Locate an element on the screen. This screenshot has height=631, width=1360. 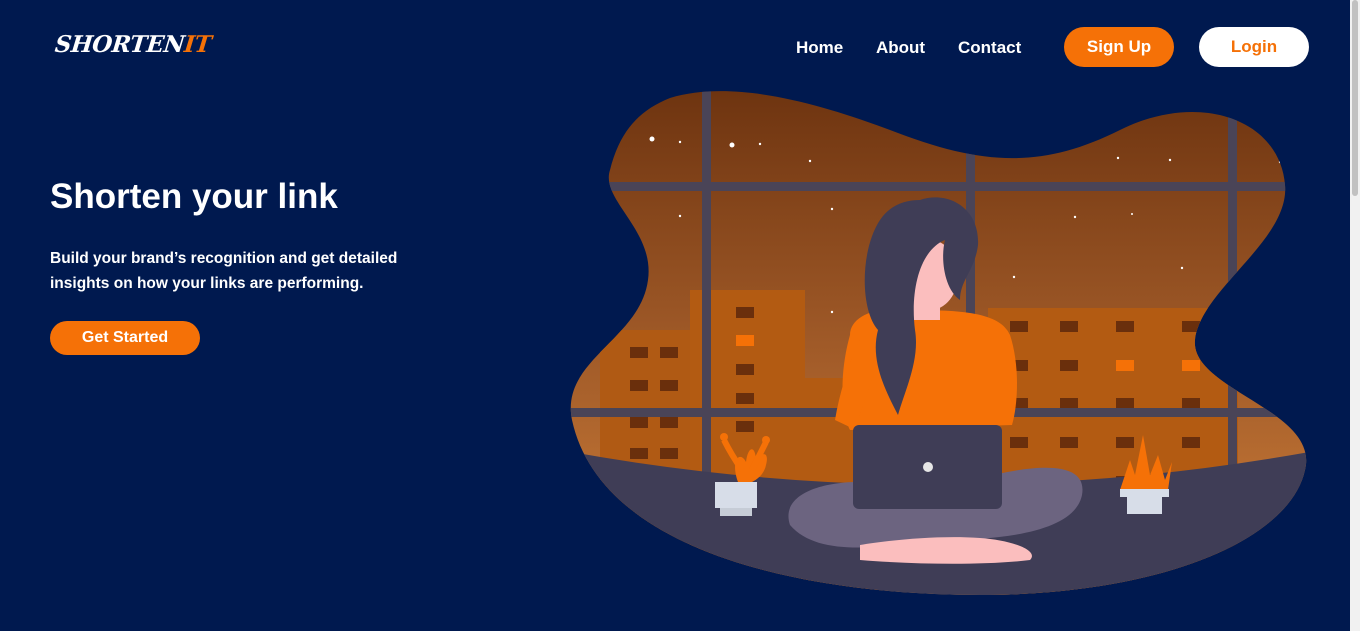
nav-about-link: About is located at coordinates (900, 48).